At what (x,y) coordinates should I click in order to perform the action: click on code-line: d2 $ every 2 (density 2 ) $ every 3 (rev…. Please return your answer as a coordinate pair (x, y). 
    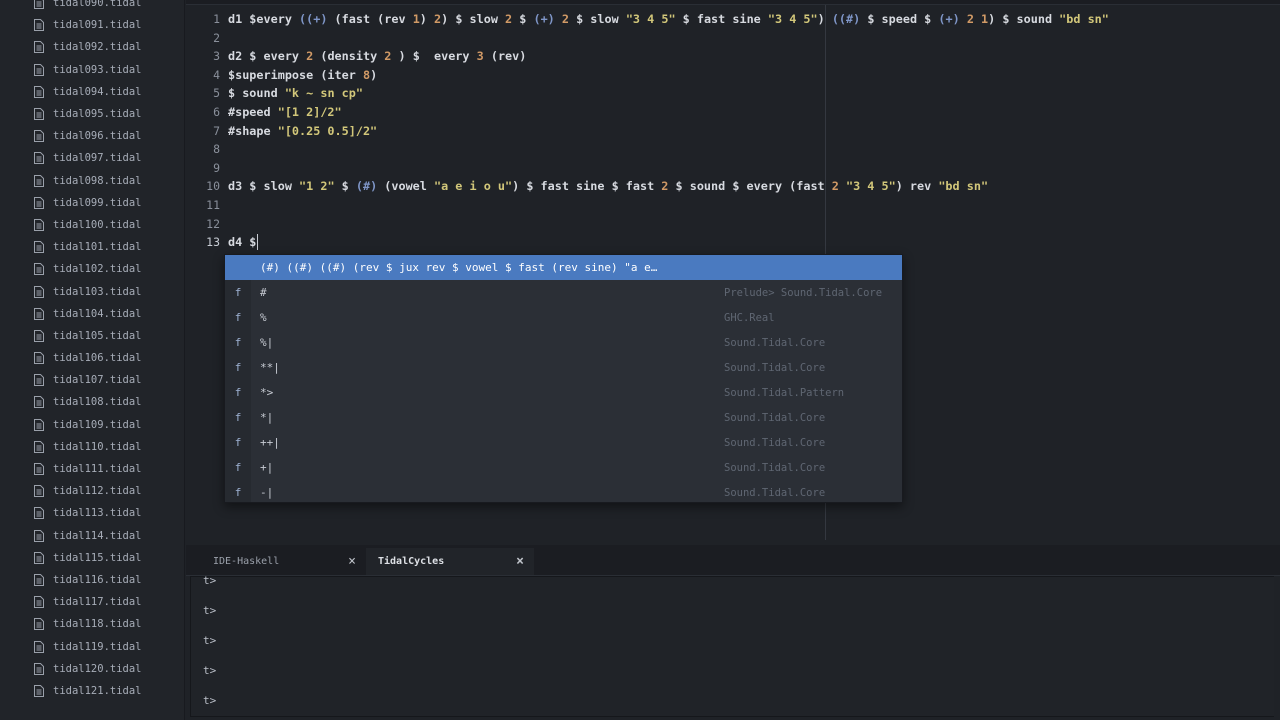
    Looking at the image, I should click on (377, 56).